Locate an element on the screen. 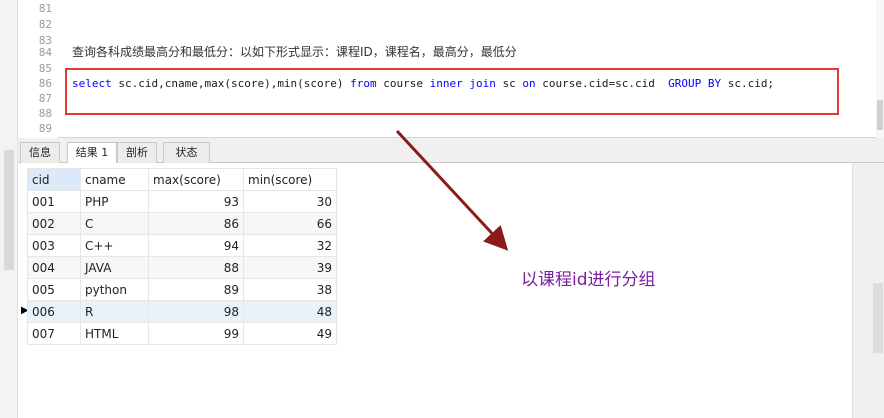  annotation-note: 以课程id进行分组 is located at coordinates (588, 280).